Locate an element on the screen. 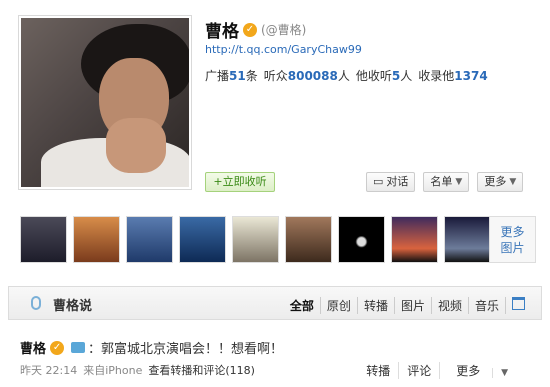  filter-music: 音乐 is located at coordinates (486, 305).